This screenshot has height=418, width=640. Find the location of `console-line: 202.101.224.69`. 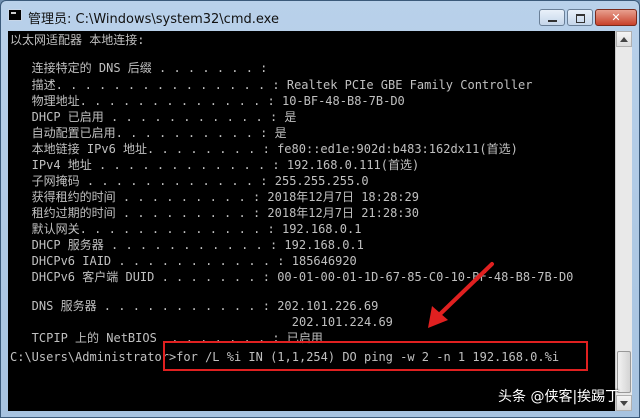

console-line: 202.101.224.69 is located at coordinates (201, 322).